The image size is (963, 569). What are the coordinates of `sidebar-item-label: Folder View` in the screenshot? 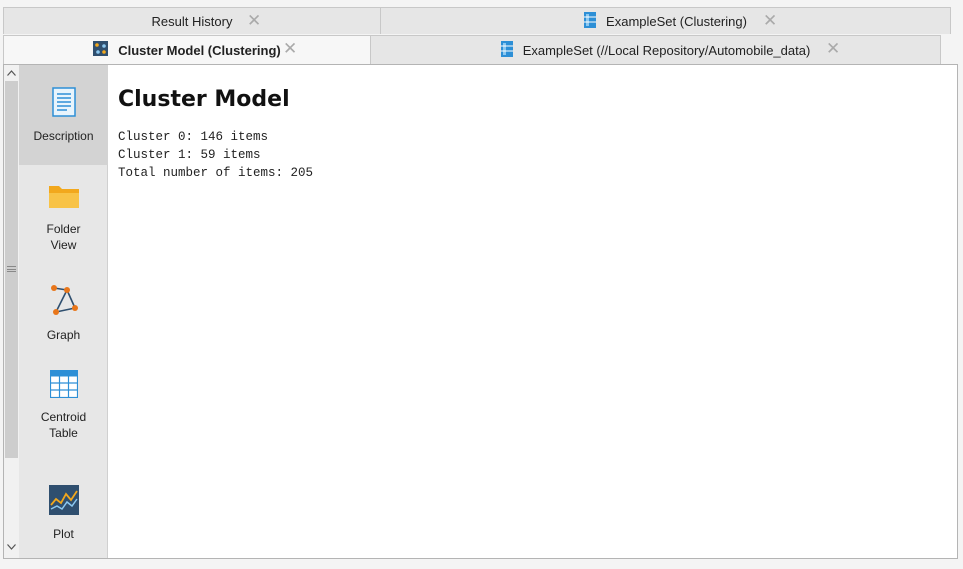 It's located at (63, 236).